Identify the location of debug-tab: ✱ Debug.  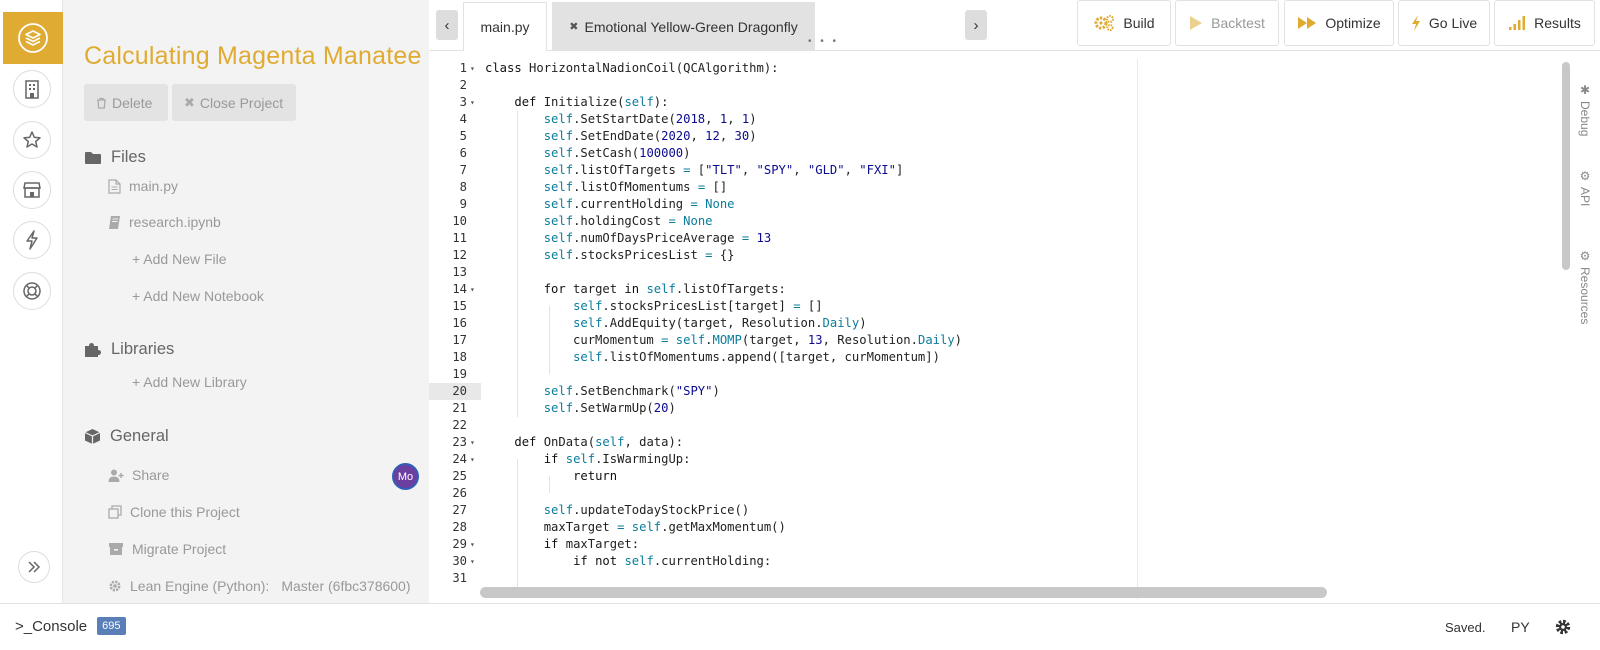
(1585, 109).